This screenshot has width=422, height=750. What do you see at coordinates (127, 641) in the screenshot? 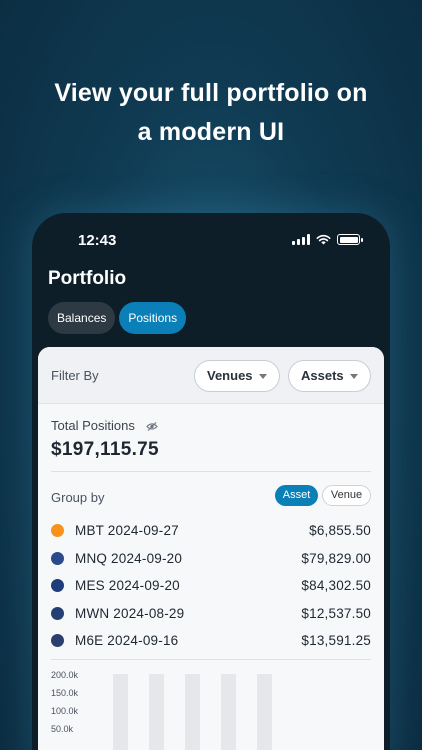
I see `position-name: M6E 2024-09-16` at bounding box center [127, 641].